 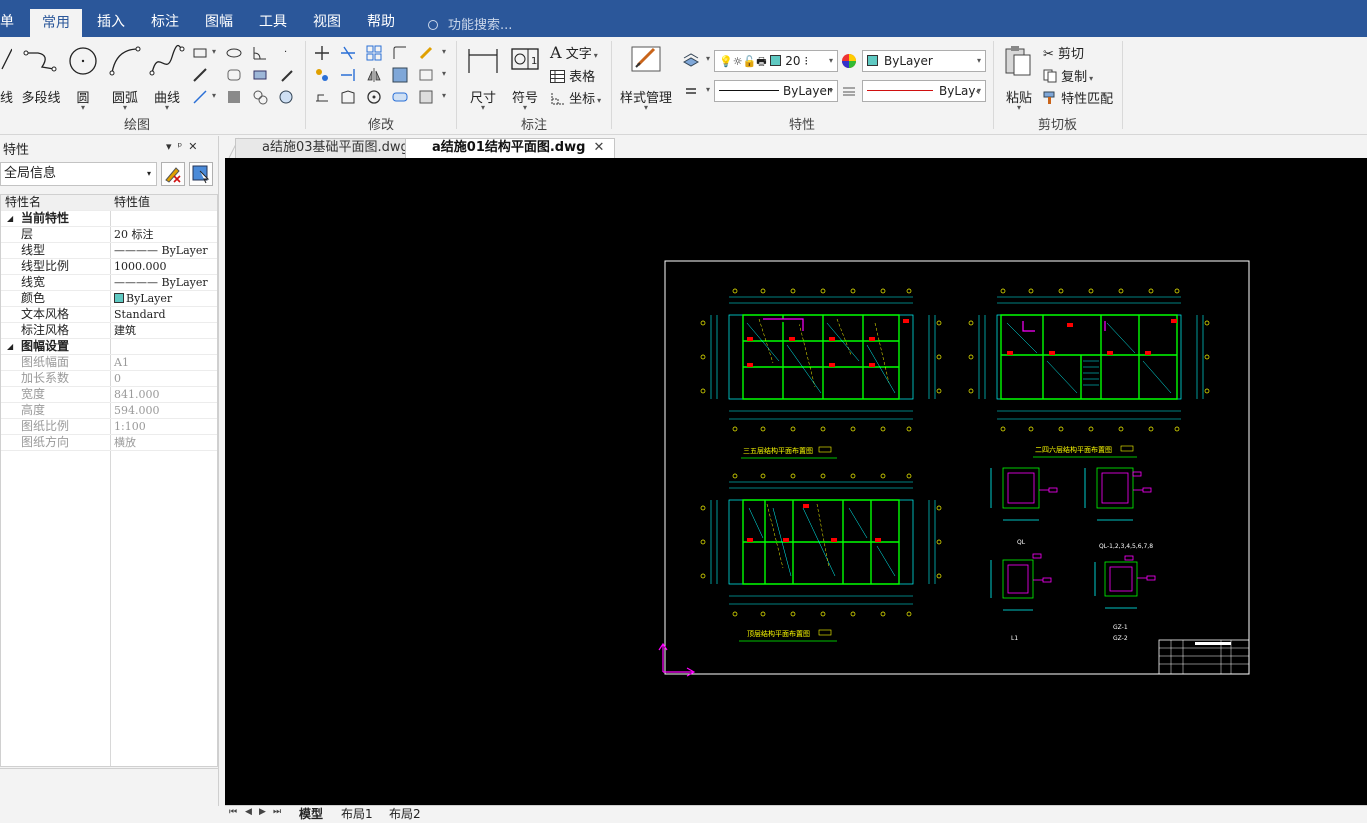 What do you see at coordinates (109, 299) in the screenshot?
I see `prop-row-color: 颜色 ByLayer` at bounding box center [109, 299].